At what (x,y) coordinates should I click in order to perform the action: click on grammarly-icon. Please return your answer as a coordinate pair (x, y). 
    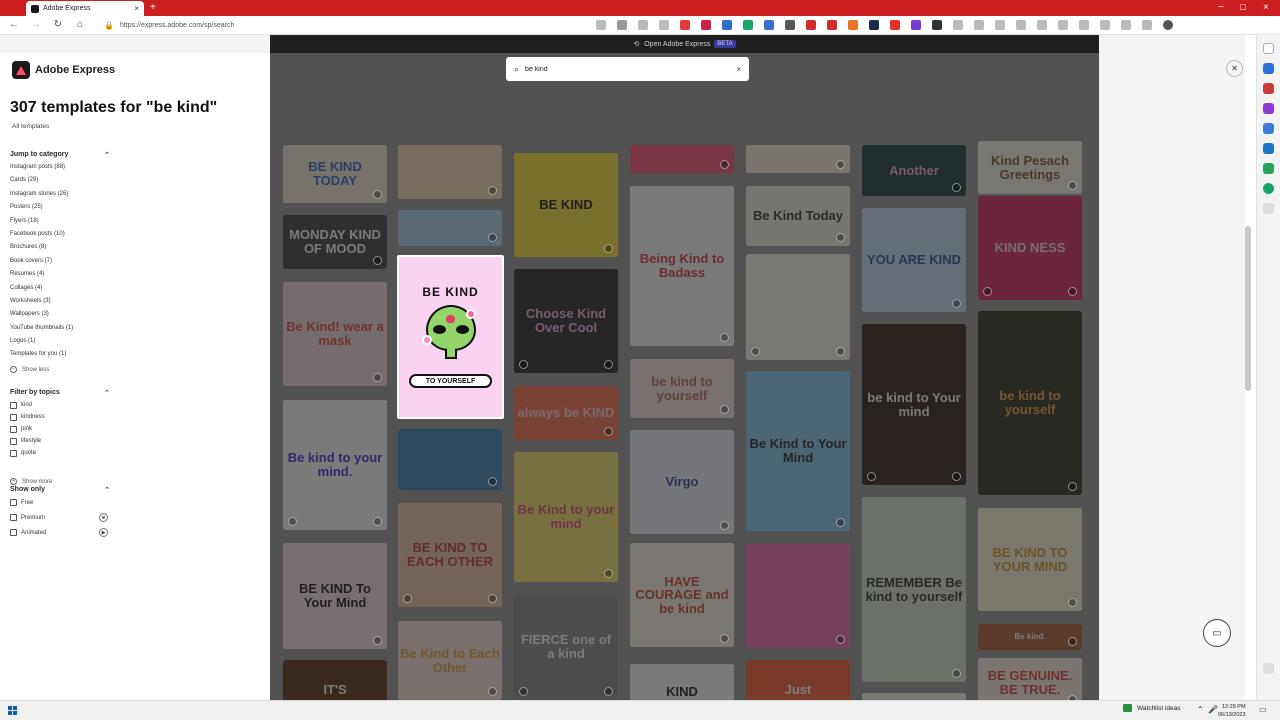
    Looking at the image, I should click on (748, 25).